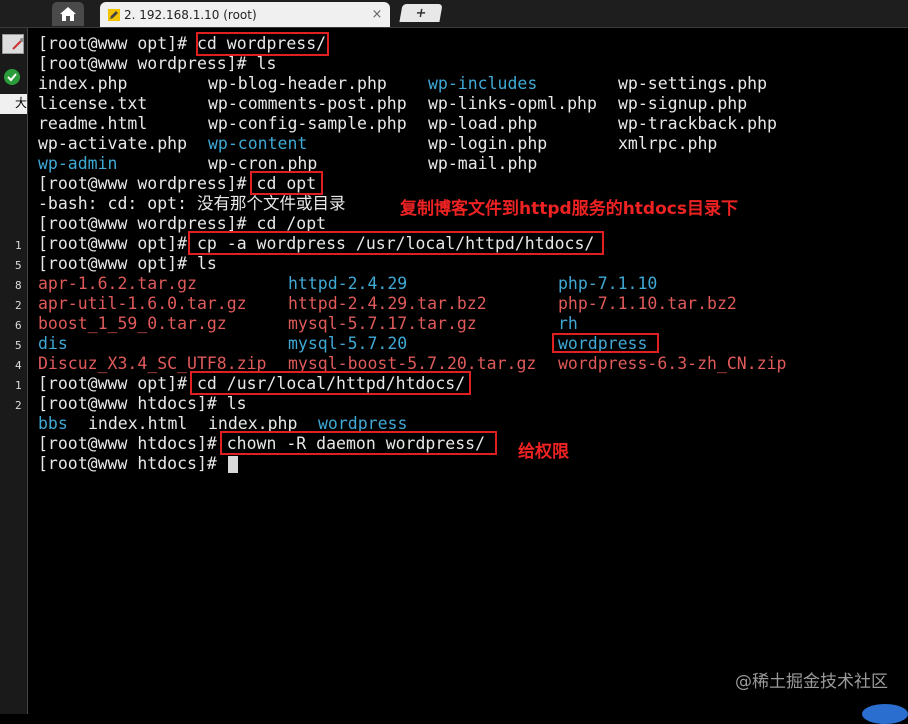 This screenshot has width=908, height=724. Describe the element at coordinates (114, 14) in the screenshot. I see `session-pencil-icon` at that location.